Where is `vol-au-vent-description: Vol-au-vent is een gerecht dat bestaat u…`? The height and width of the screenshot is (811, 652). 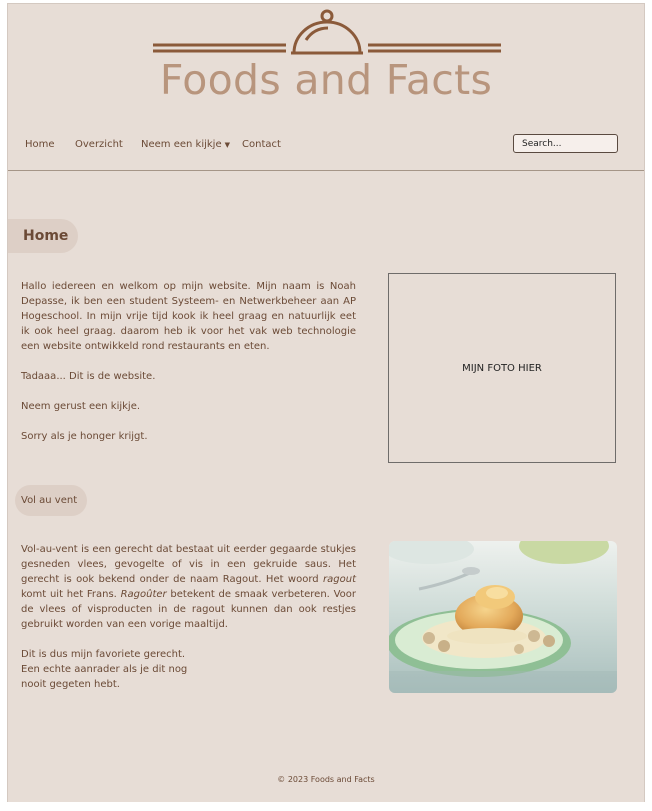
vol-au-vent-description: Vol-au-vent is een gerecht dat bestaat u… is located at coordinates (188, 587).